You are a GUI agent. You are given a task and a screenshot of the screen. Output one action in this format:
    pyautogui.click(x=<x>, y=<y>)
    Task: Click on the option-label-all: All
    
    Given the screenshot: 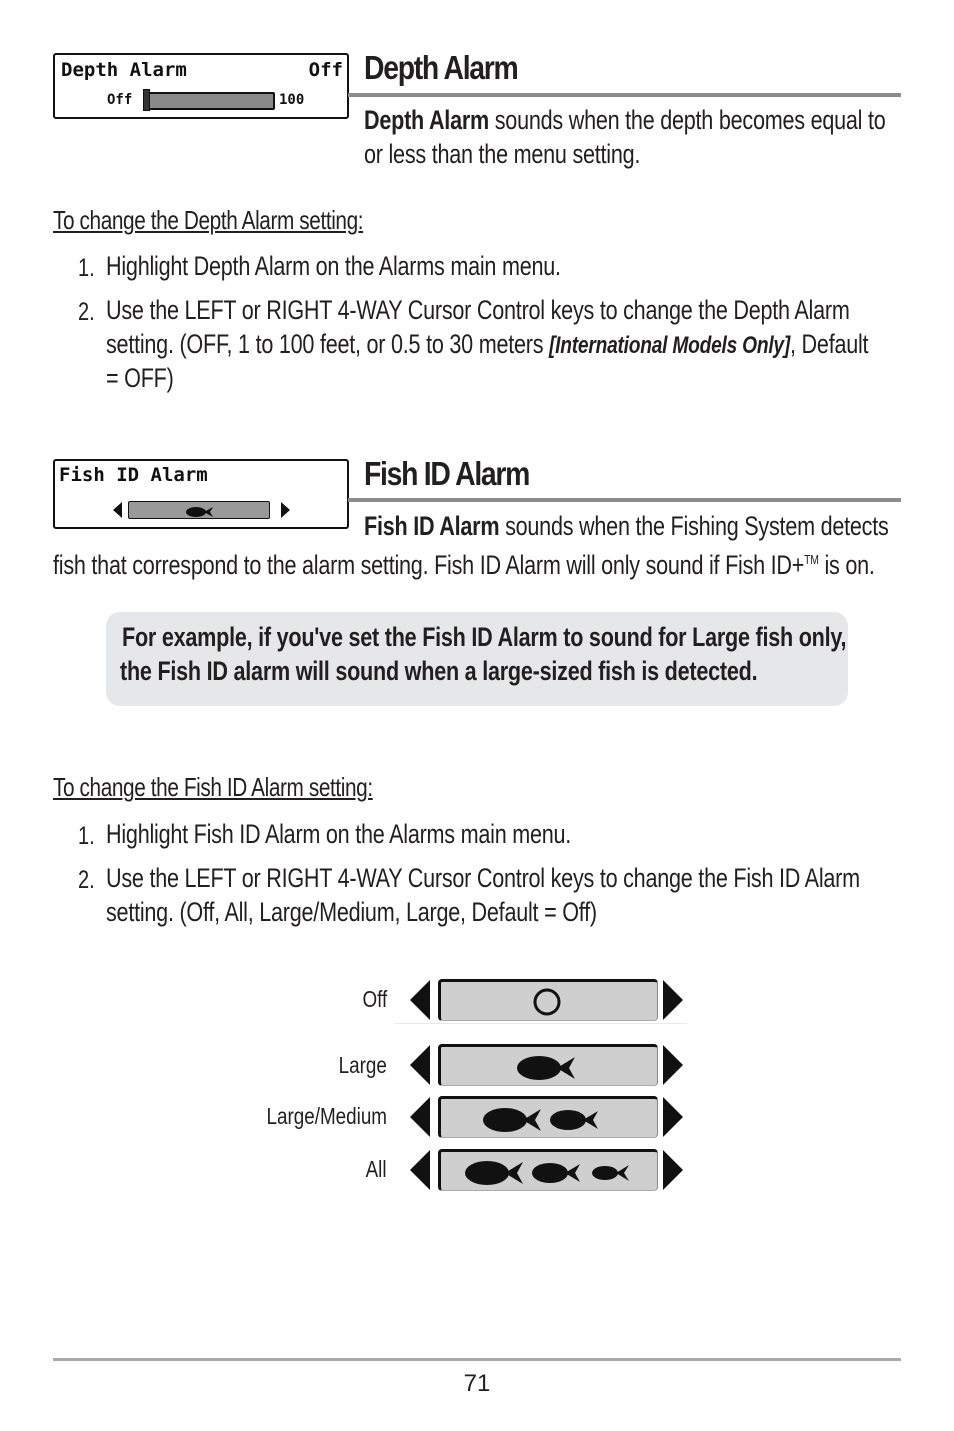 What is the action you would take?
    pyautogui.click(x=376, y=1169)
    